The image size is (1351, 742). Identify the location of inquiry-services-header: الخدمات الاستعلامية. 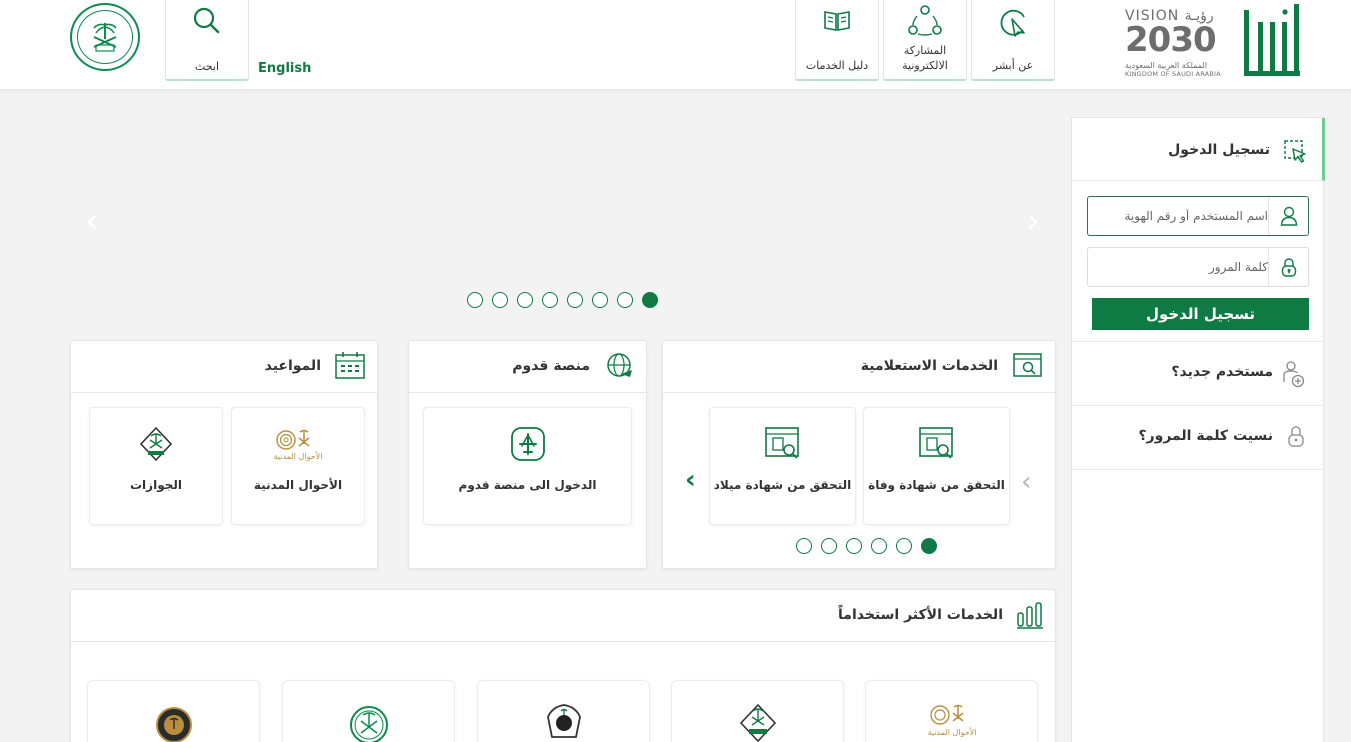
(859, 367).